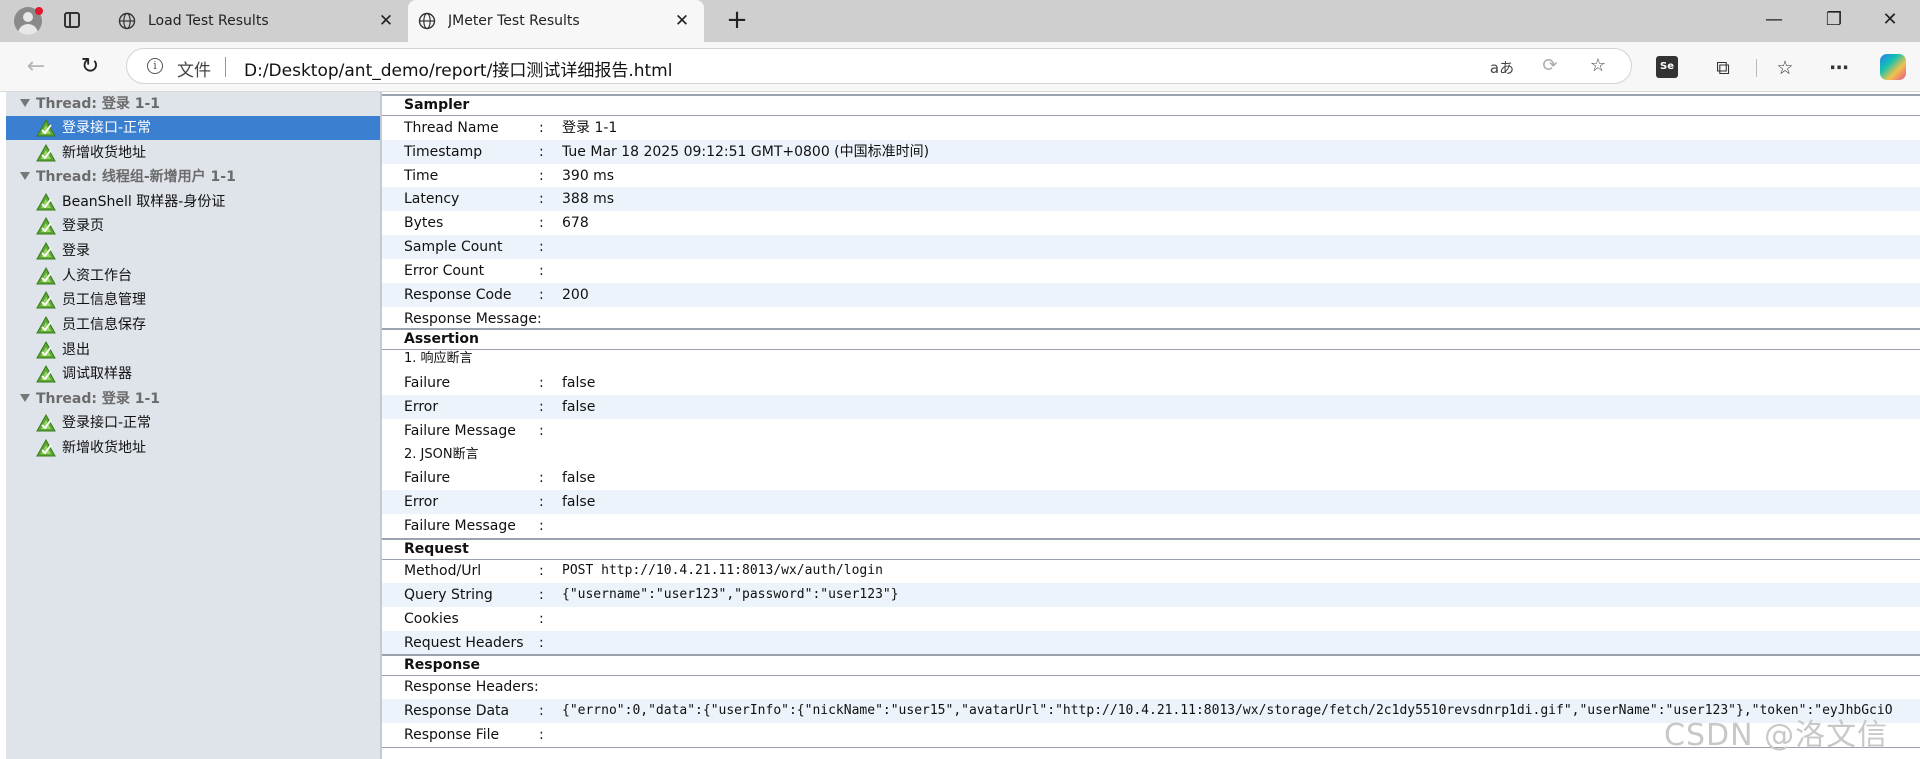  Describe the element at coordinates (1834, 21) in the screenshot. I see `restore-icon: ❐` at that location.